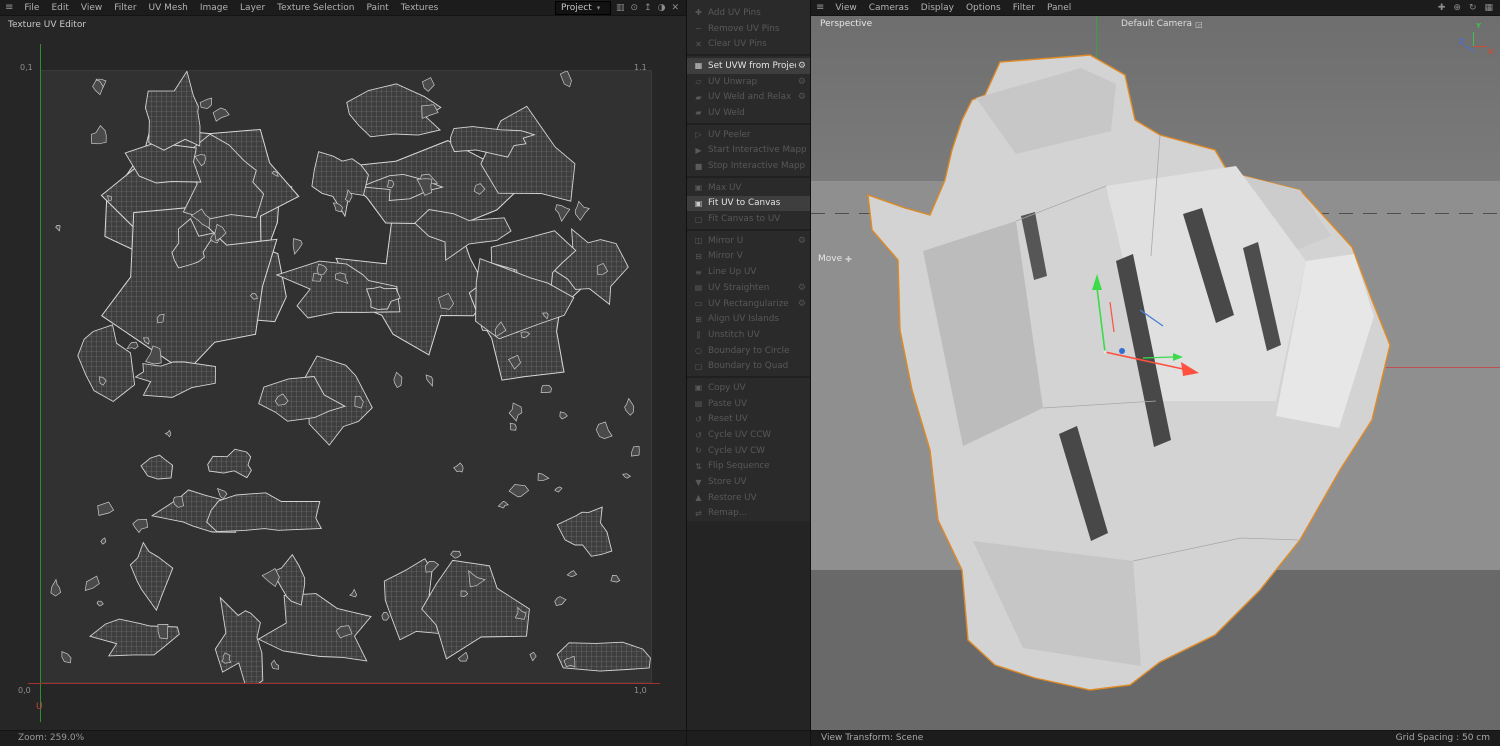  What do you see at coordinates (1059, 8) in the screenshot?
I see `menu-panel: Panel` at bounding box center [1059, 8].